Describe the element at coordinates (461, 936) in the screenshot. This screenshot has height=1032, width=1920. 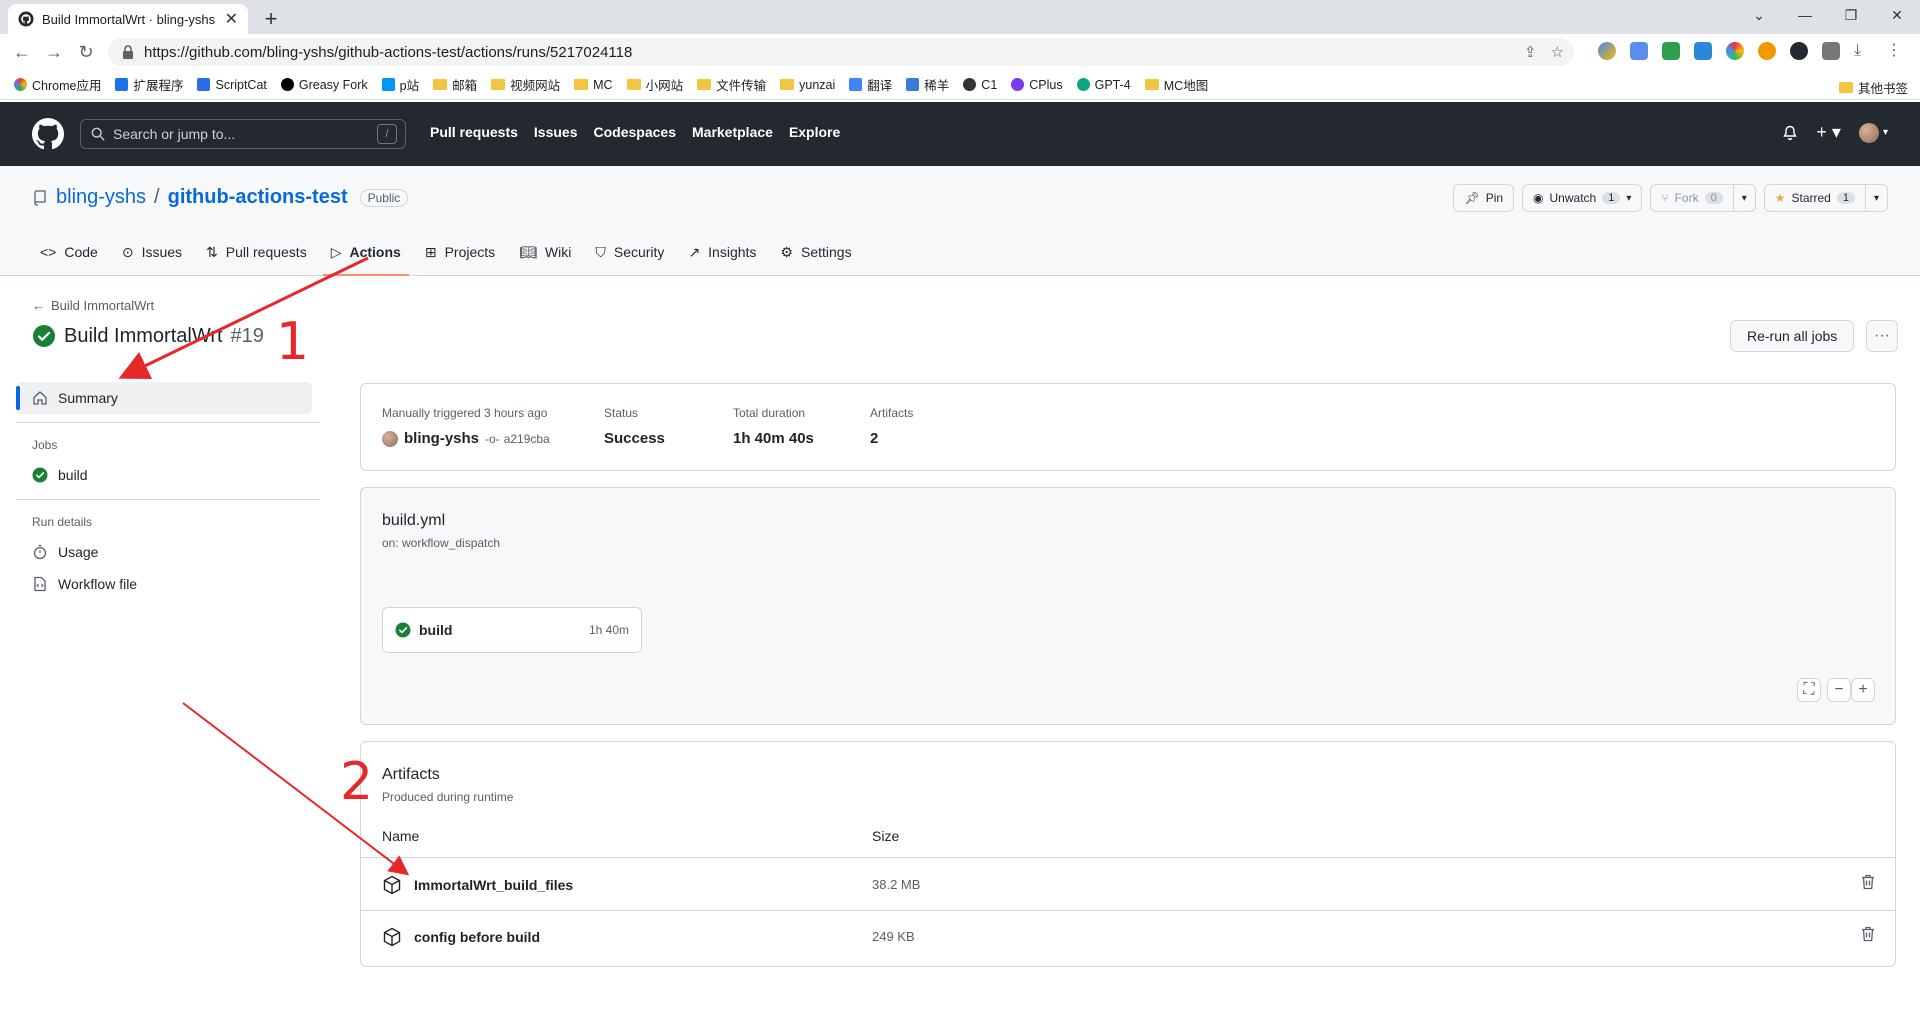
I see `artifact-link: config before build` at that location.